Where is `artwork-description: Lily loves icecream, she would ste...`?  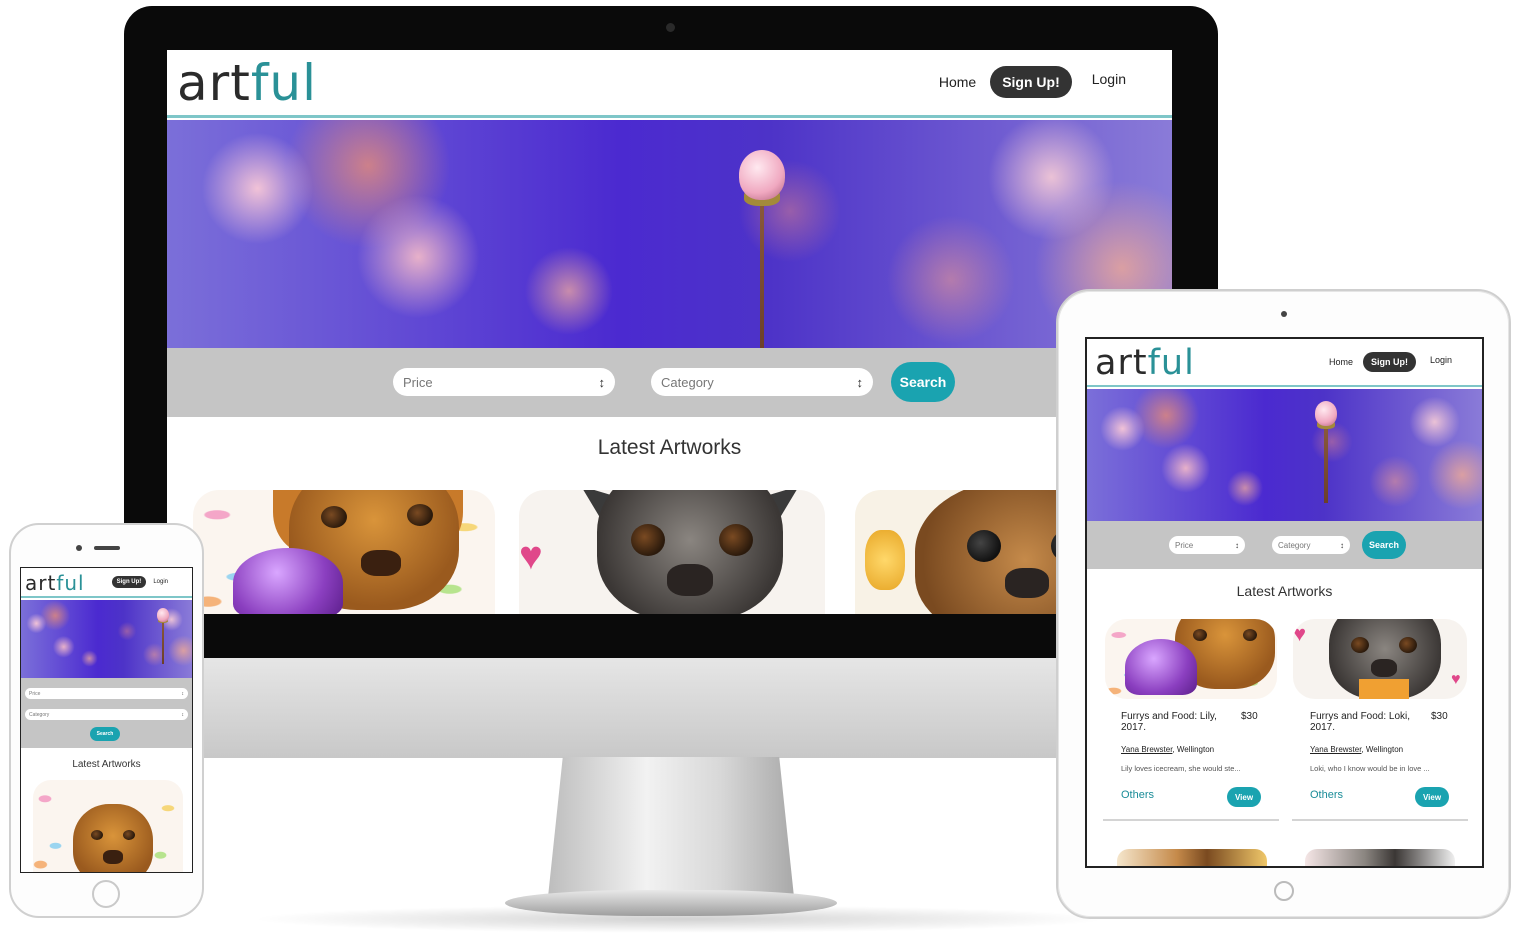
artwork-description: Lily loves icecream, she would ste... is located at coordinates (1181, 768).